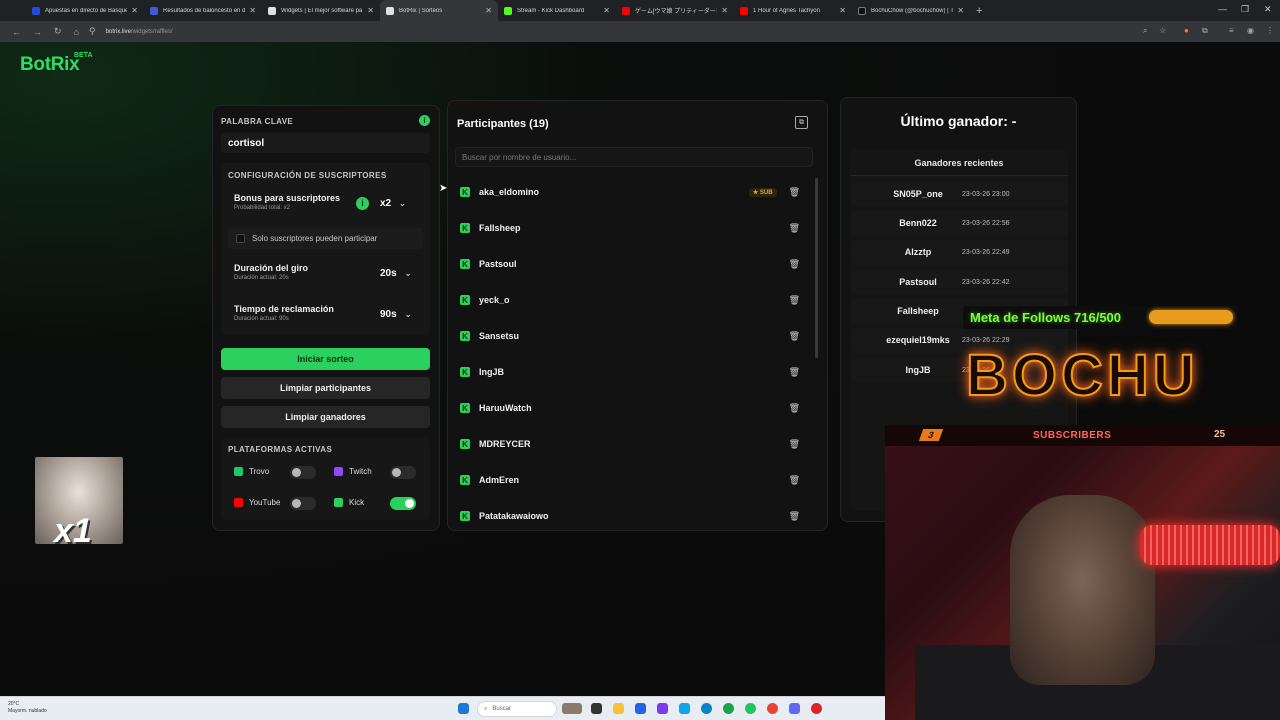  What do you see at coordinates (240, 238) in the screenshot?
I see `only-subs-checkbox` at bounding box center [240, 238].